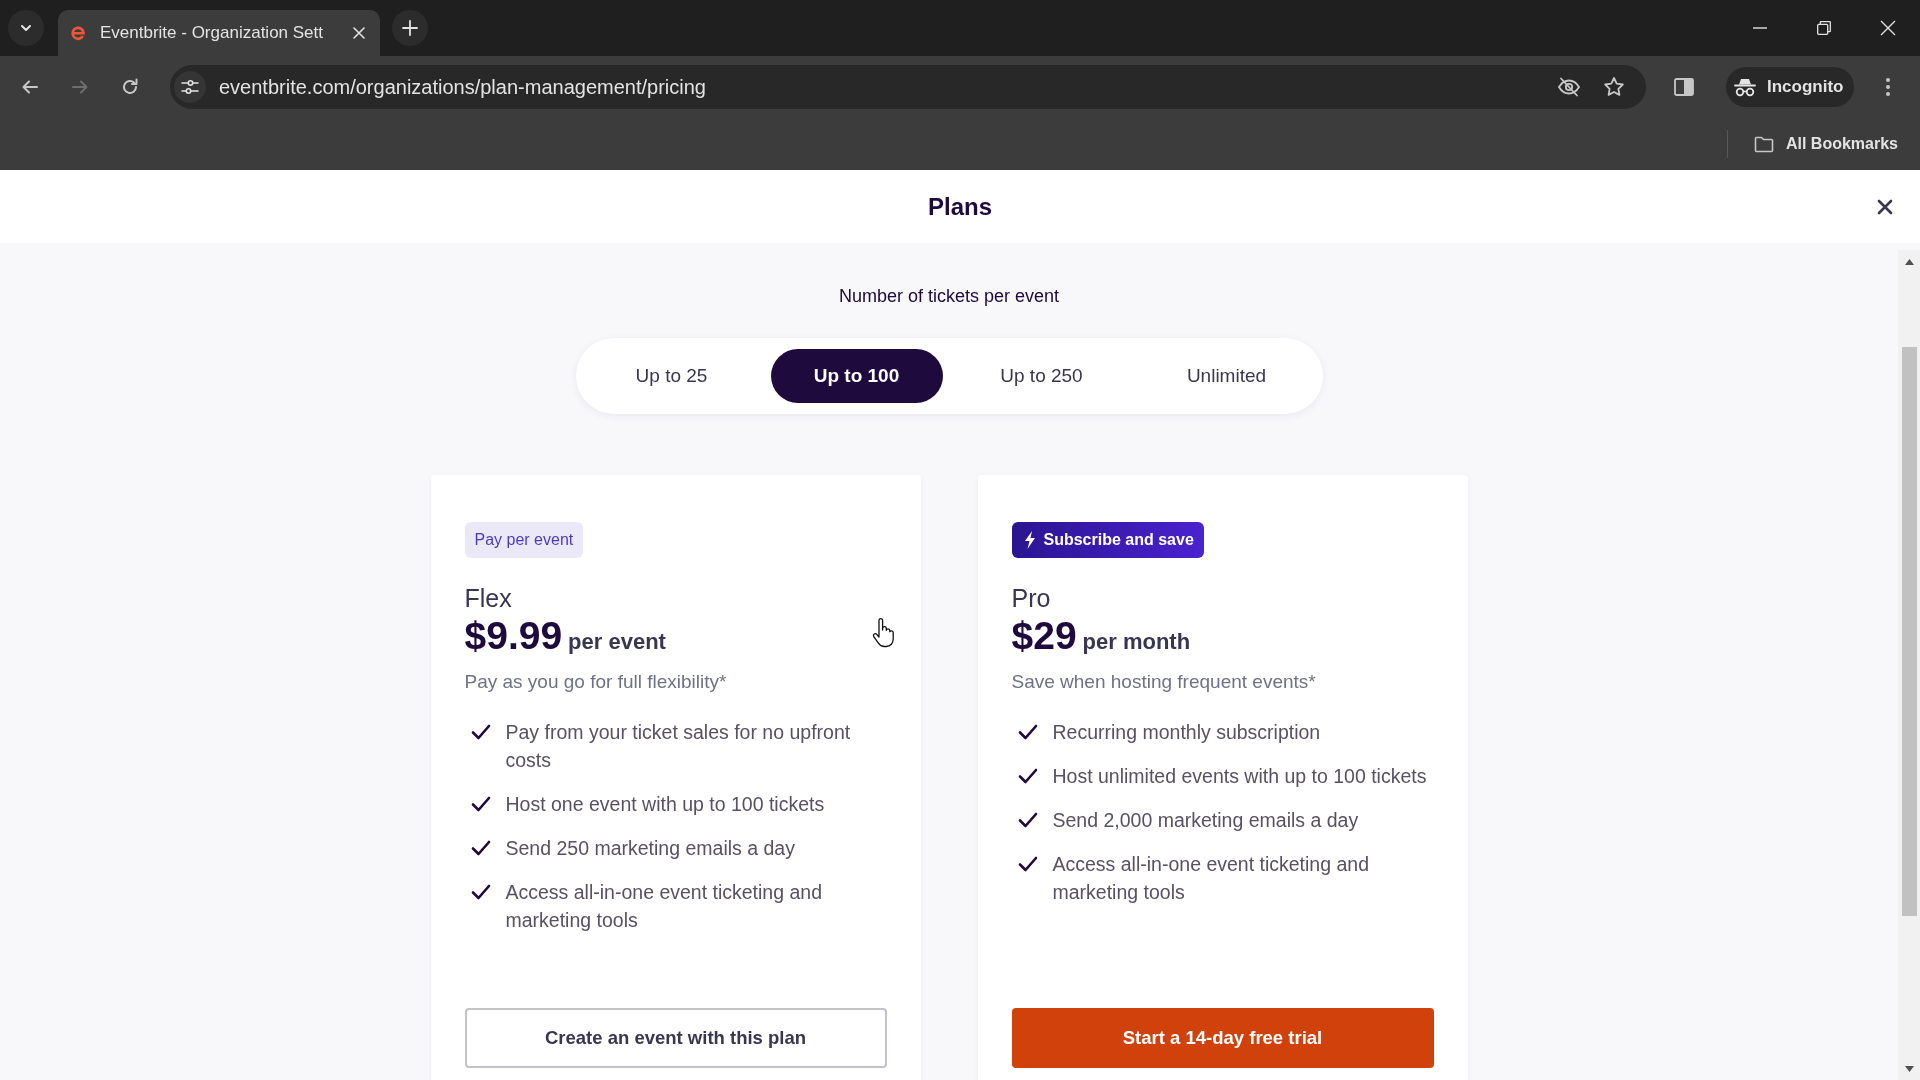  I want to click on feature-text: Send 250 marketing emails a day, so click(650, 848).